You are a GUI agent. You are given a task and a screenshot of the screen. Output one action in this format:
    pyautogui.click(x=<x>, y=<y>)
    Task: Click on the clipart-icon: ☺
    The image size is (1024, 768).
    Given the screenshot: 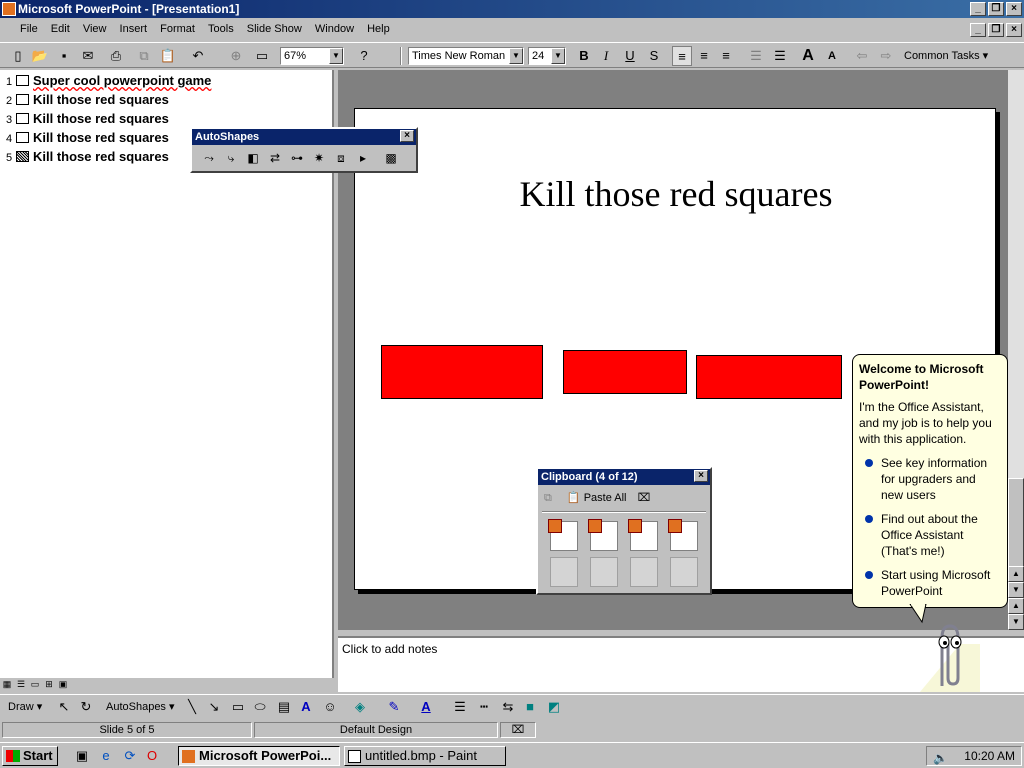 What is the action you would take?
    pyautogui.click(x=330, y=707)
    